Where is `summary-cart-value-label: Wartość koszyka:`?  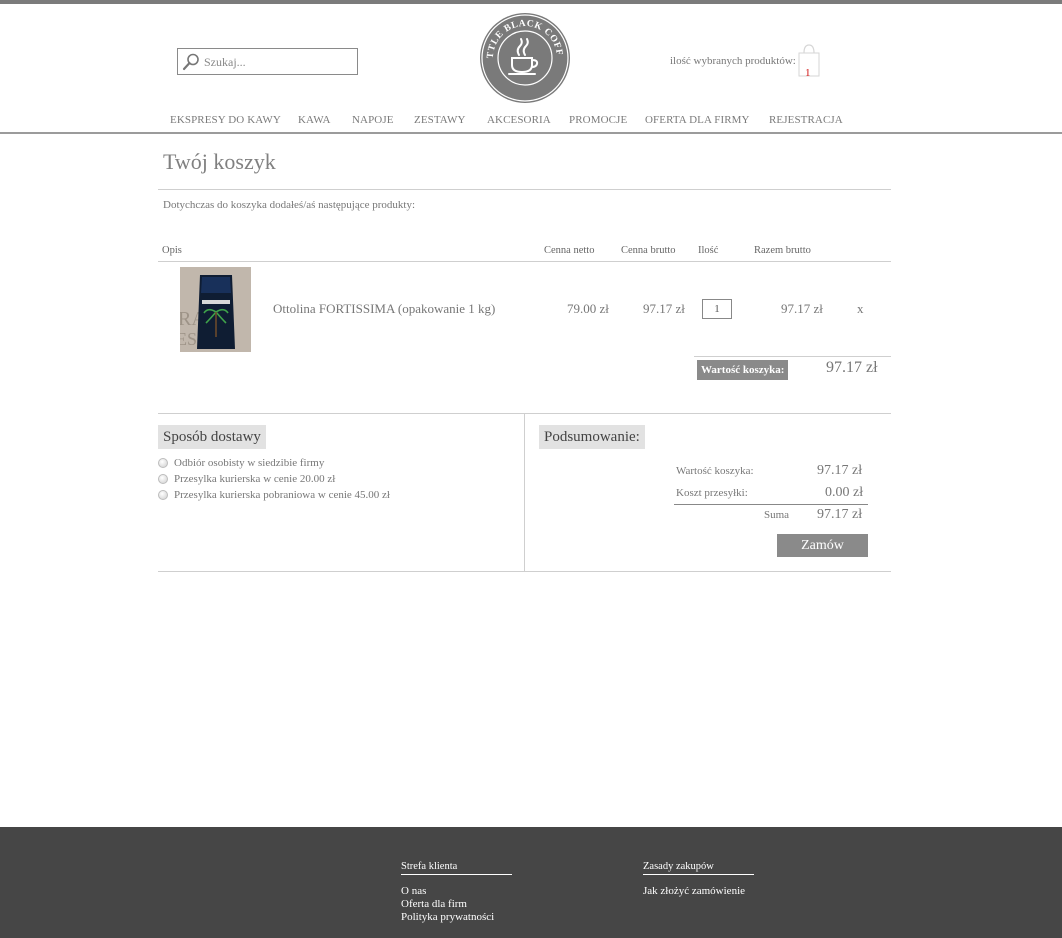
summary-cart-value-label: Wartość koszyka: is located at coordinates (715, 471).